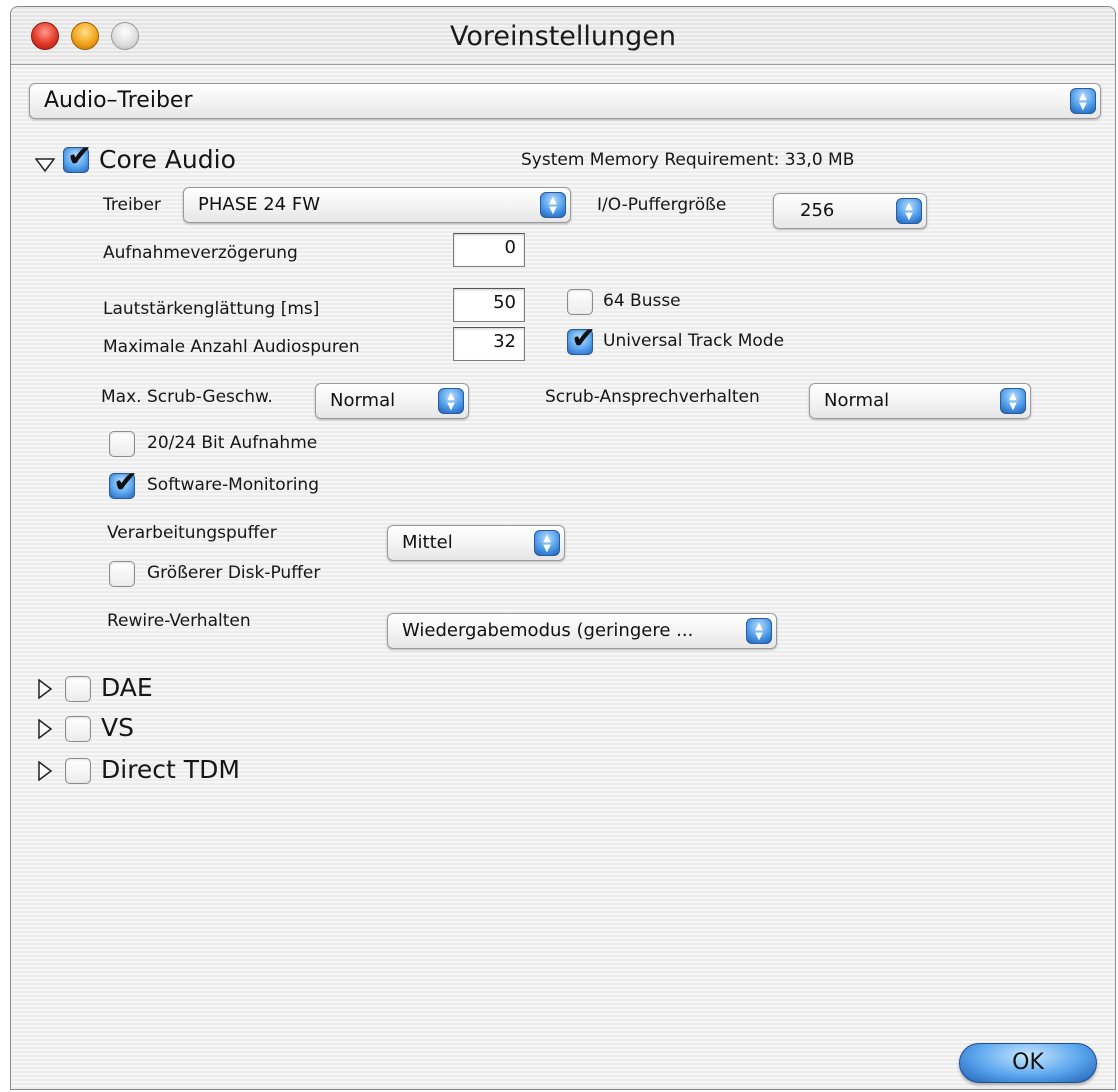 This screenshot has height=1092, width=1118. I want to click on record-delay-label: Aufnahmeverzögerung, so click(200, 253).